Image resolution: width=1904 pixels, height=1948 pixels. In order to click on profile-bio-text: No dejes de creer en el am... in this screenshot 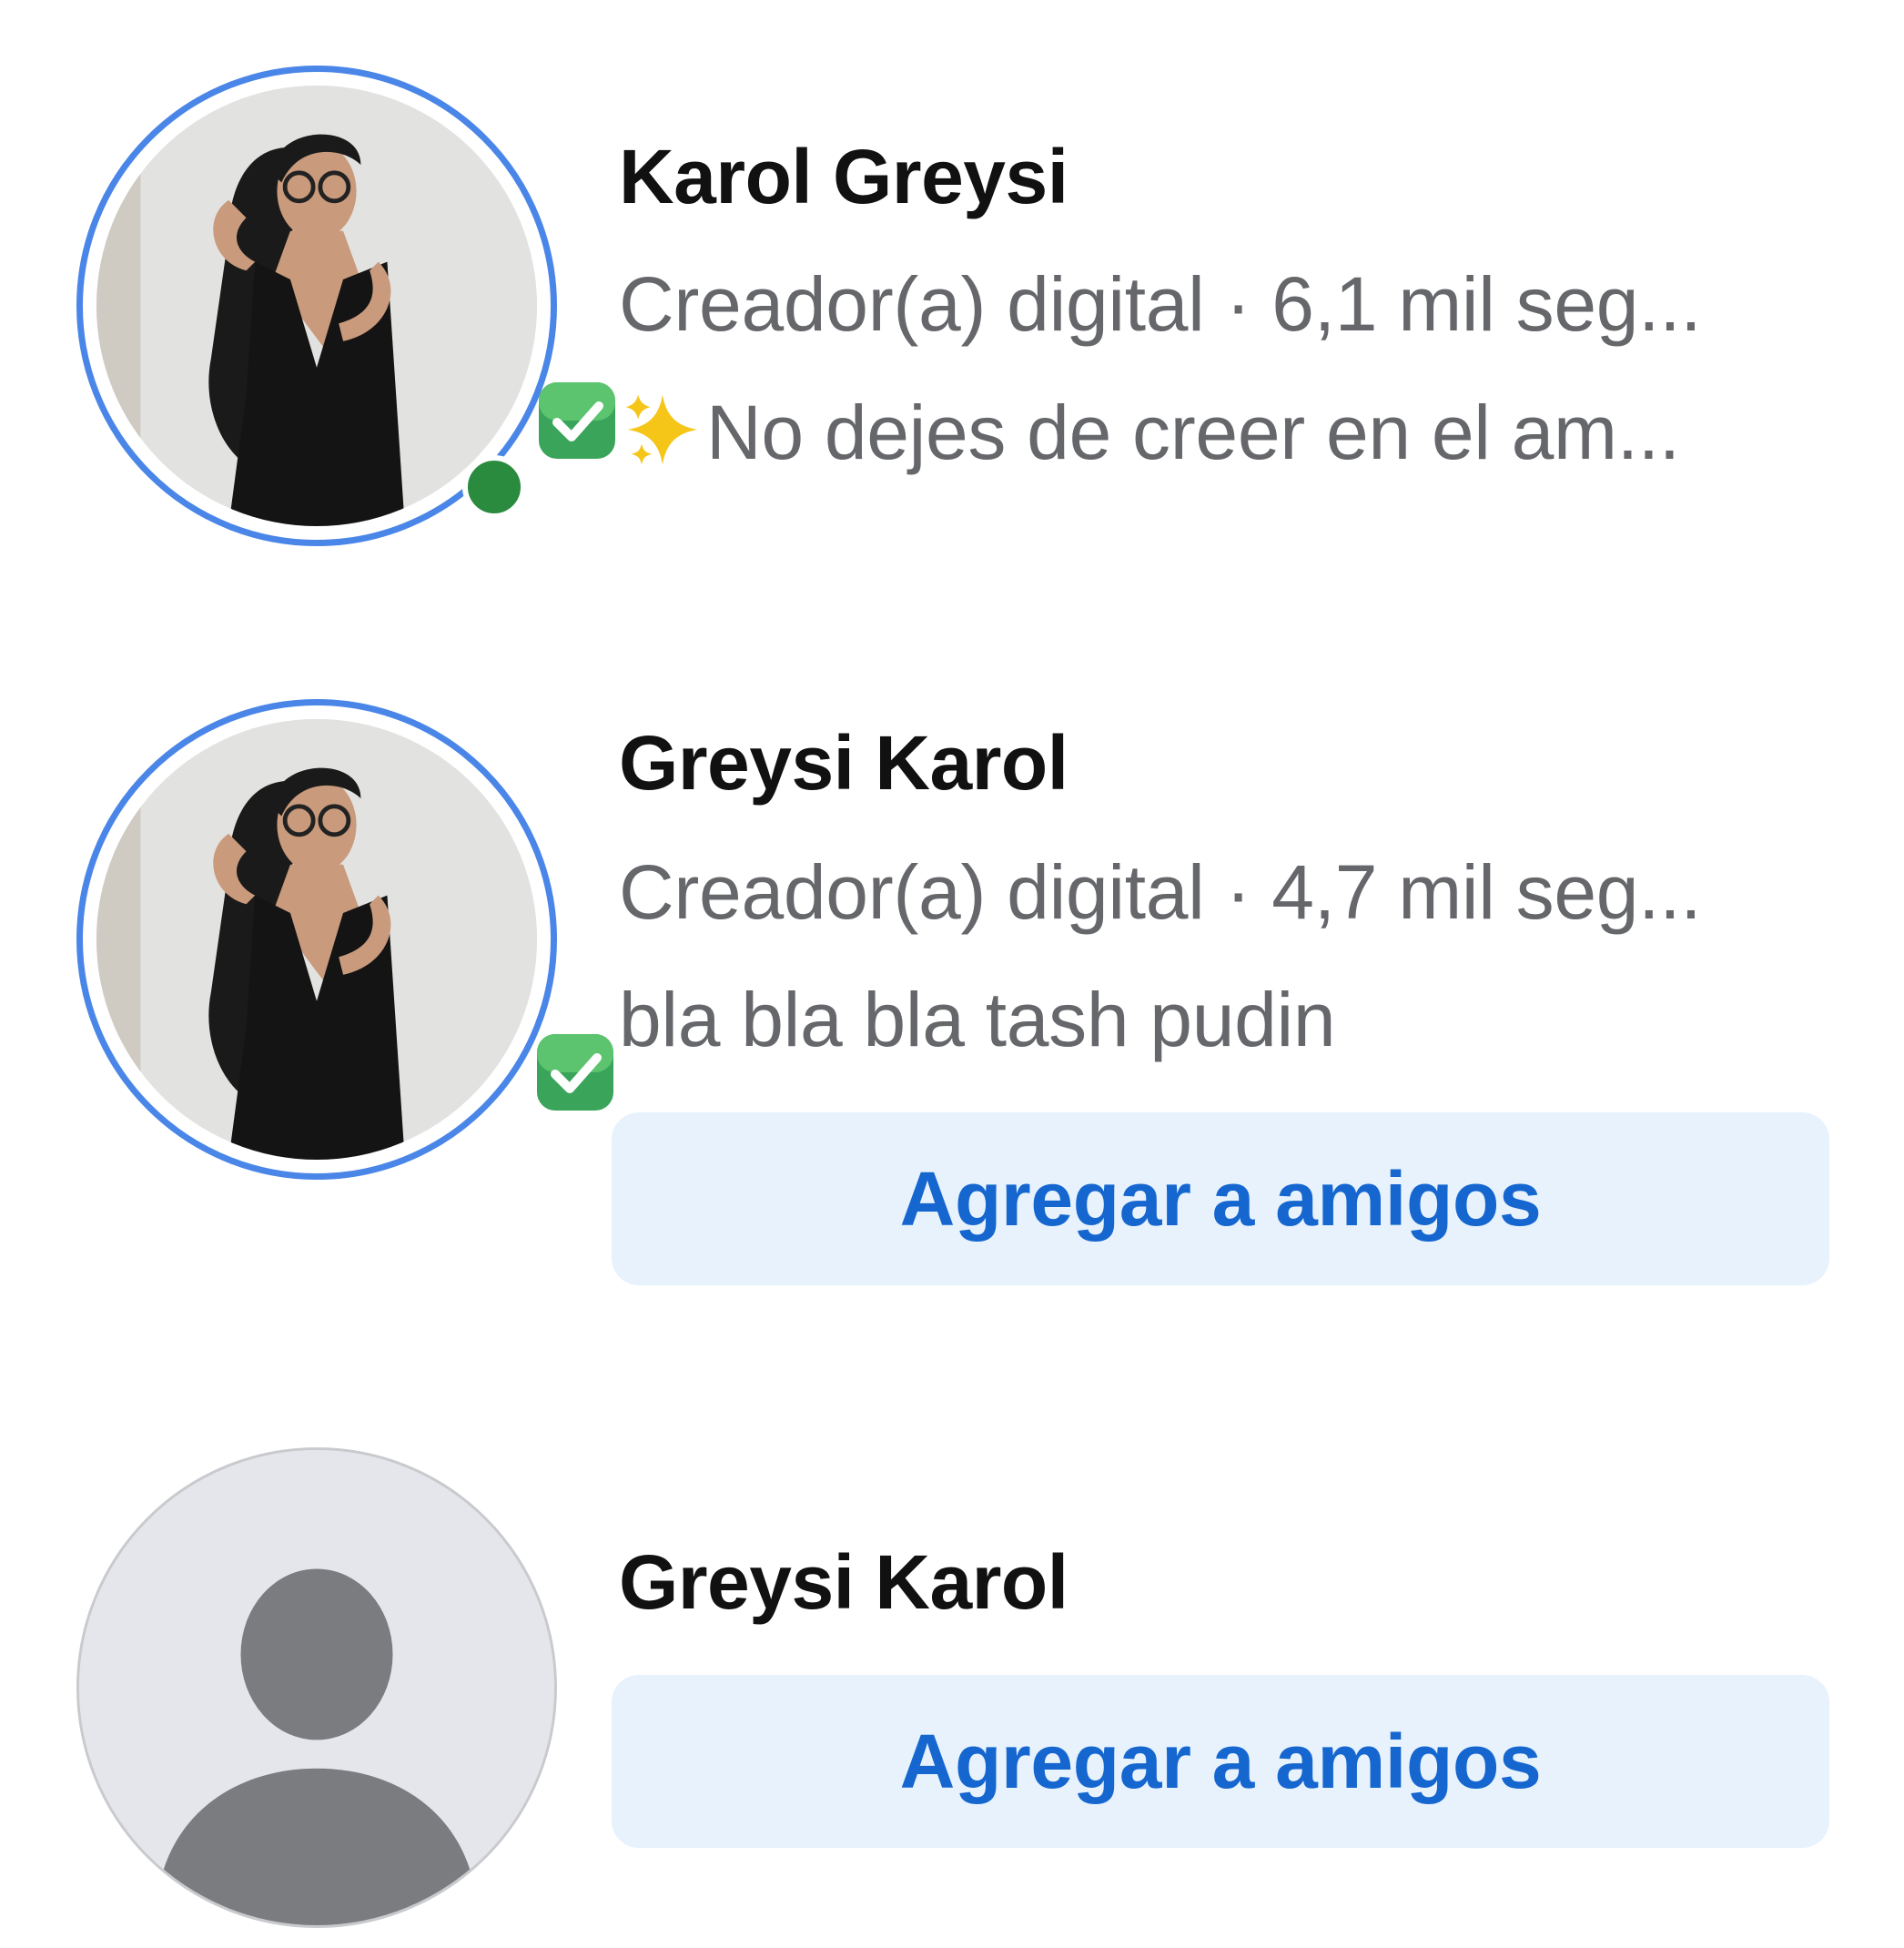, I will do `click(1193, 432)`.